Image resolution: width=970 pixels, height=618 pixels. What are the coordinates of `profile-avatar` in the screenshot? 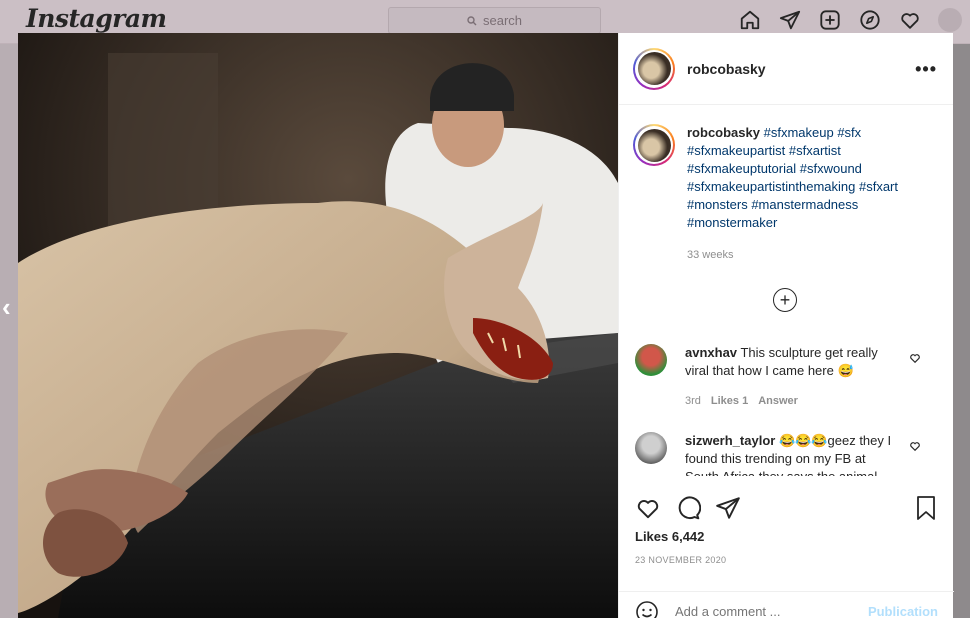 It's located at (950, 20).